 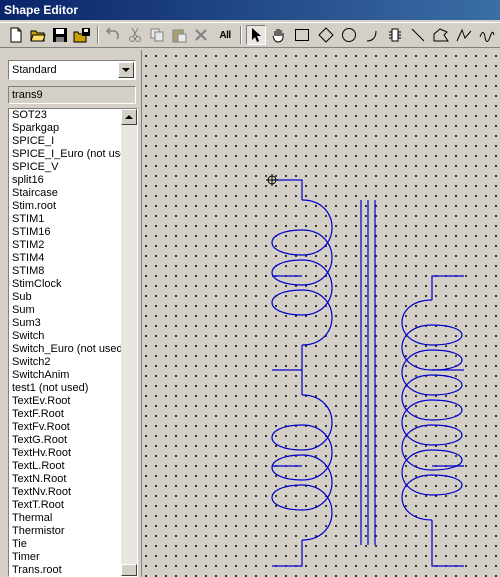 I want to click on select-all-button: All, so click(x=225, y=35).